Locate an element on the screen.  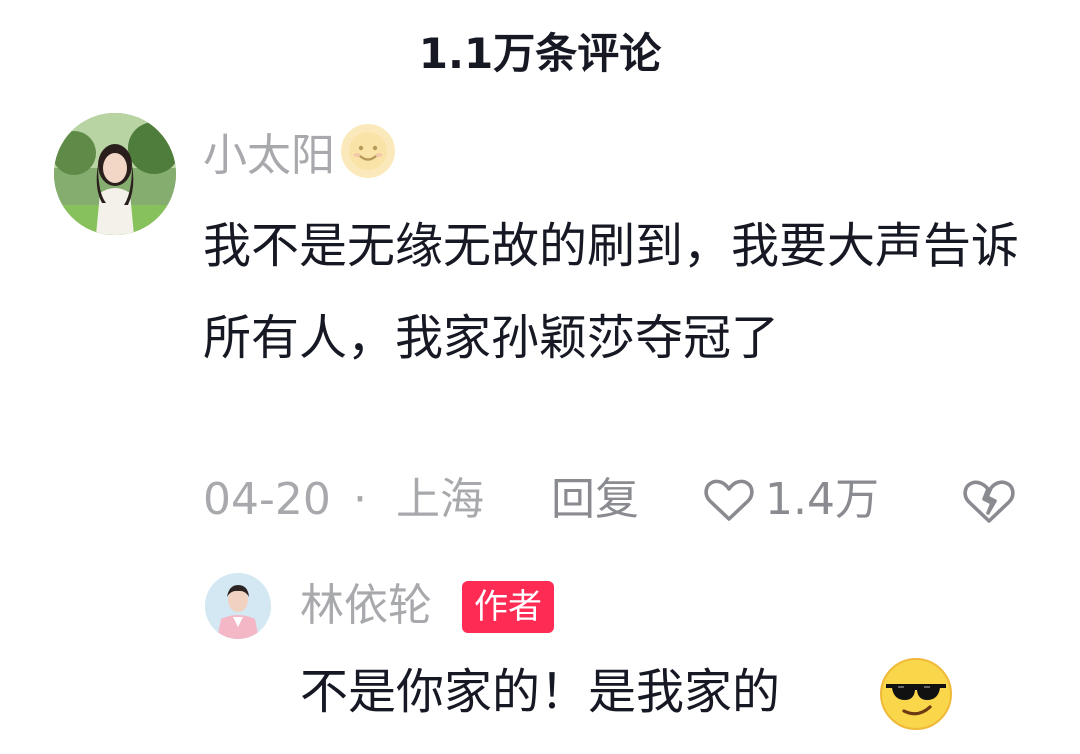
sunglasses-emoji-icon is located at coordinates (916, 694).